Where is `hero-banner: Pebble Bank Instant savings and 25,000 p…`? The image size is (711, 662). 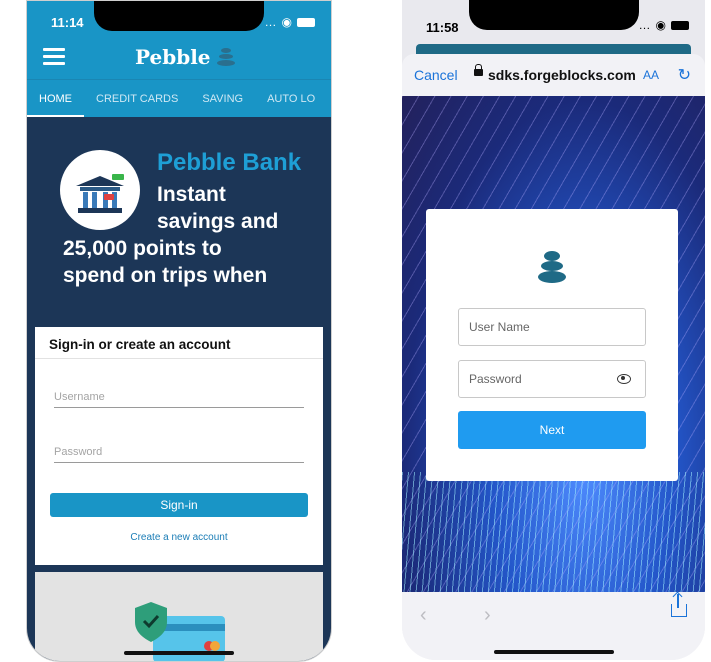 hero-banner: Pebble Bank Instant savings and 25,000 p… is located at coordinates (179, 218).